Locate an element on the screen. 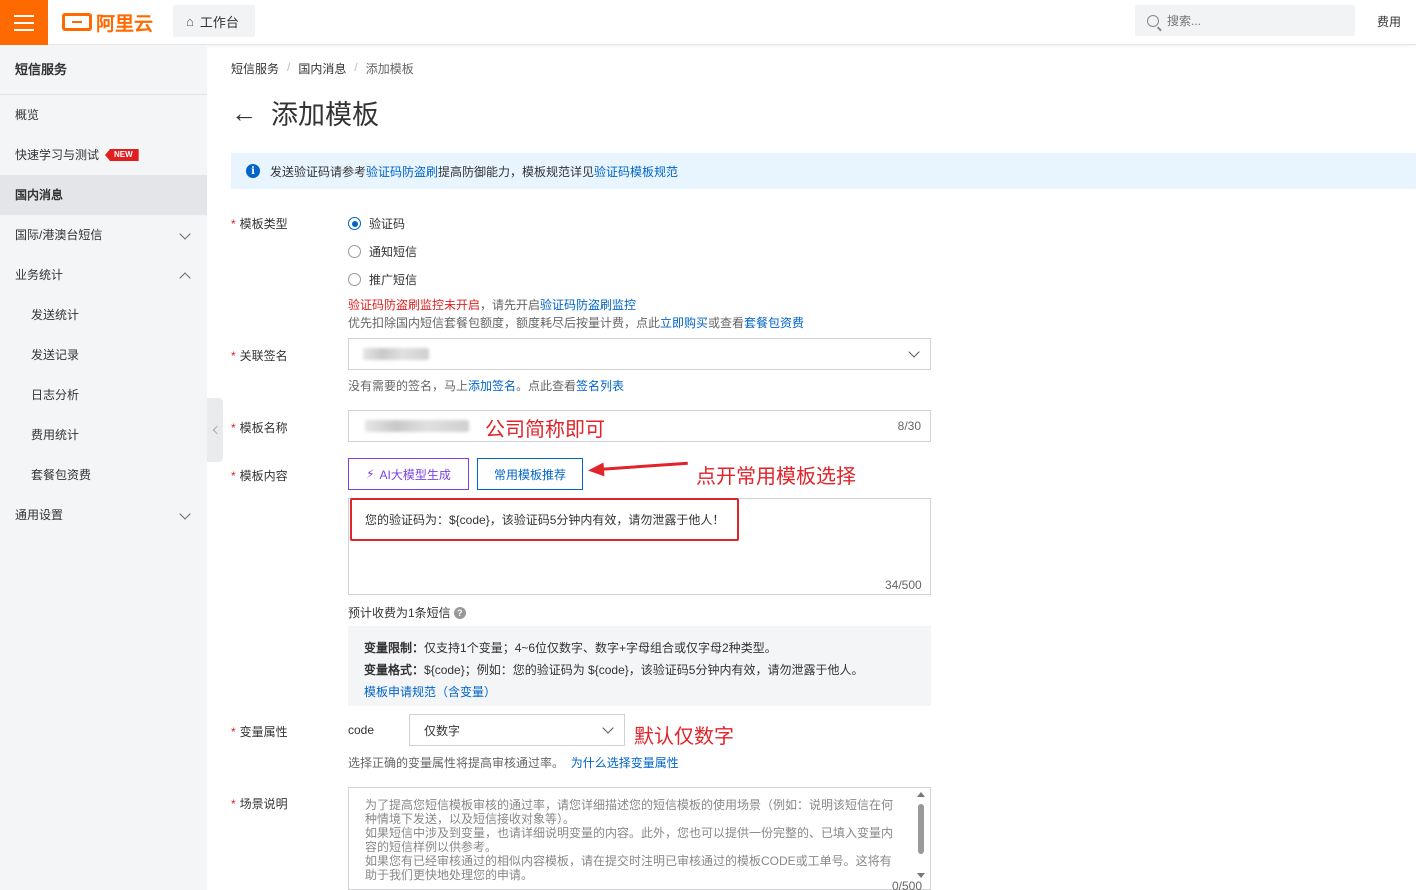 This screenshot has width=1416, height=890. sidebar-item-domestic: 国内消息 is located at coordinates (103, 195).